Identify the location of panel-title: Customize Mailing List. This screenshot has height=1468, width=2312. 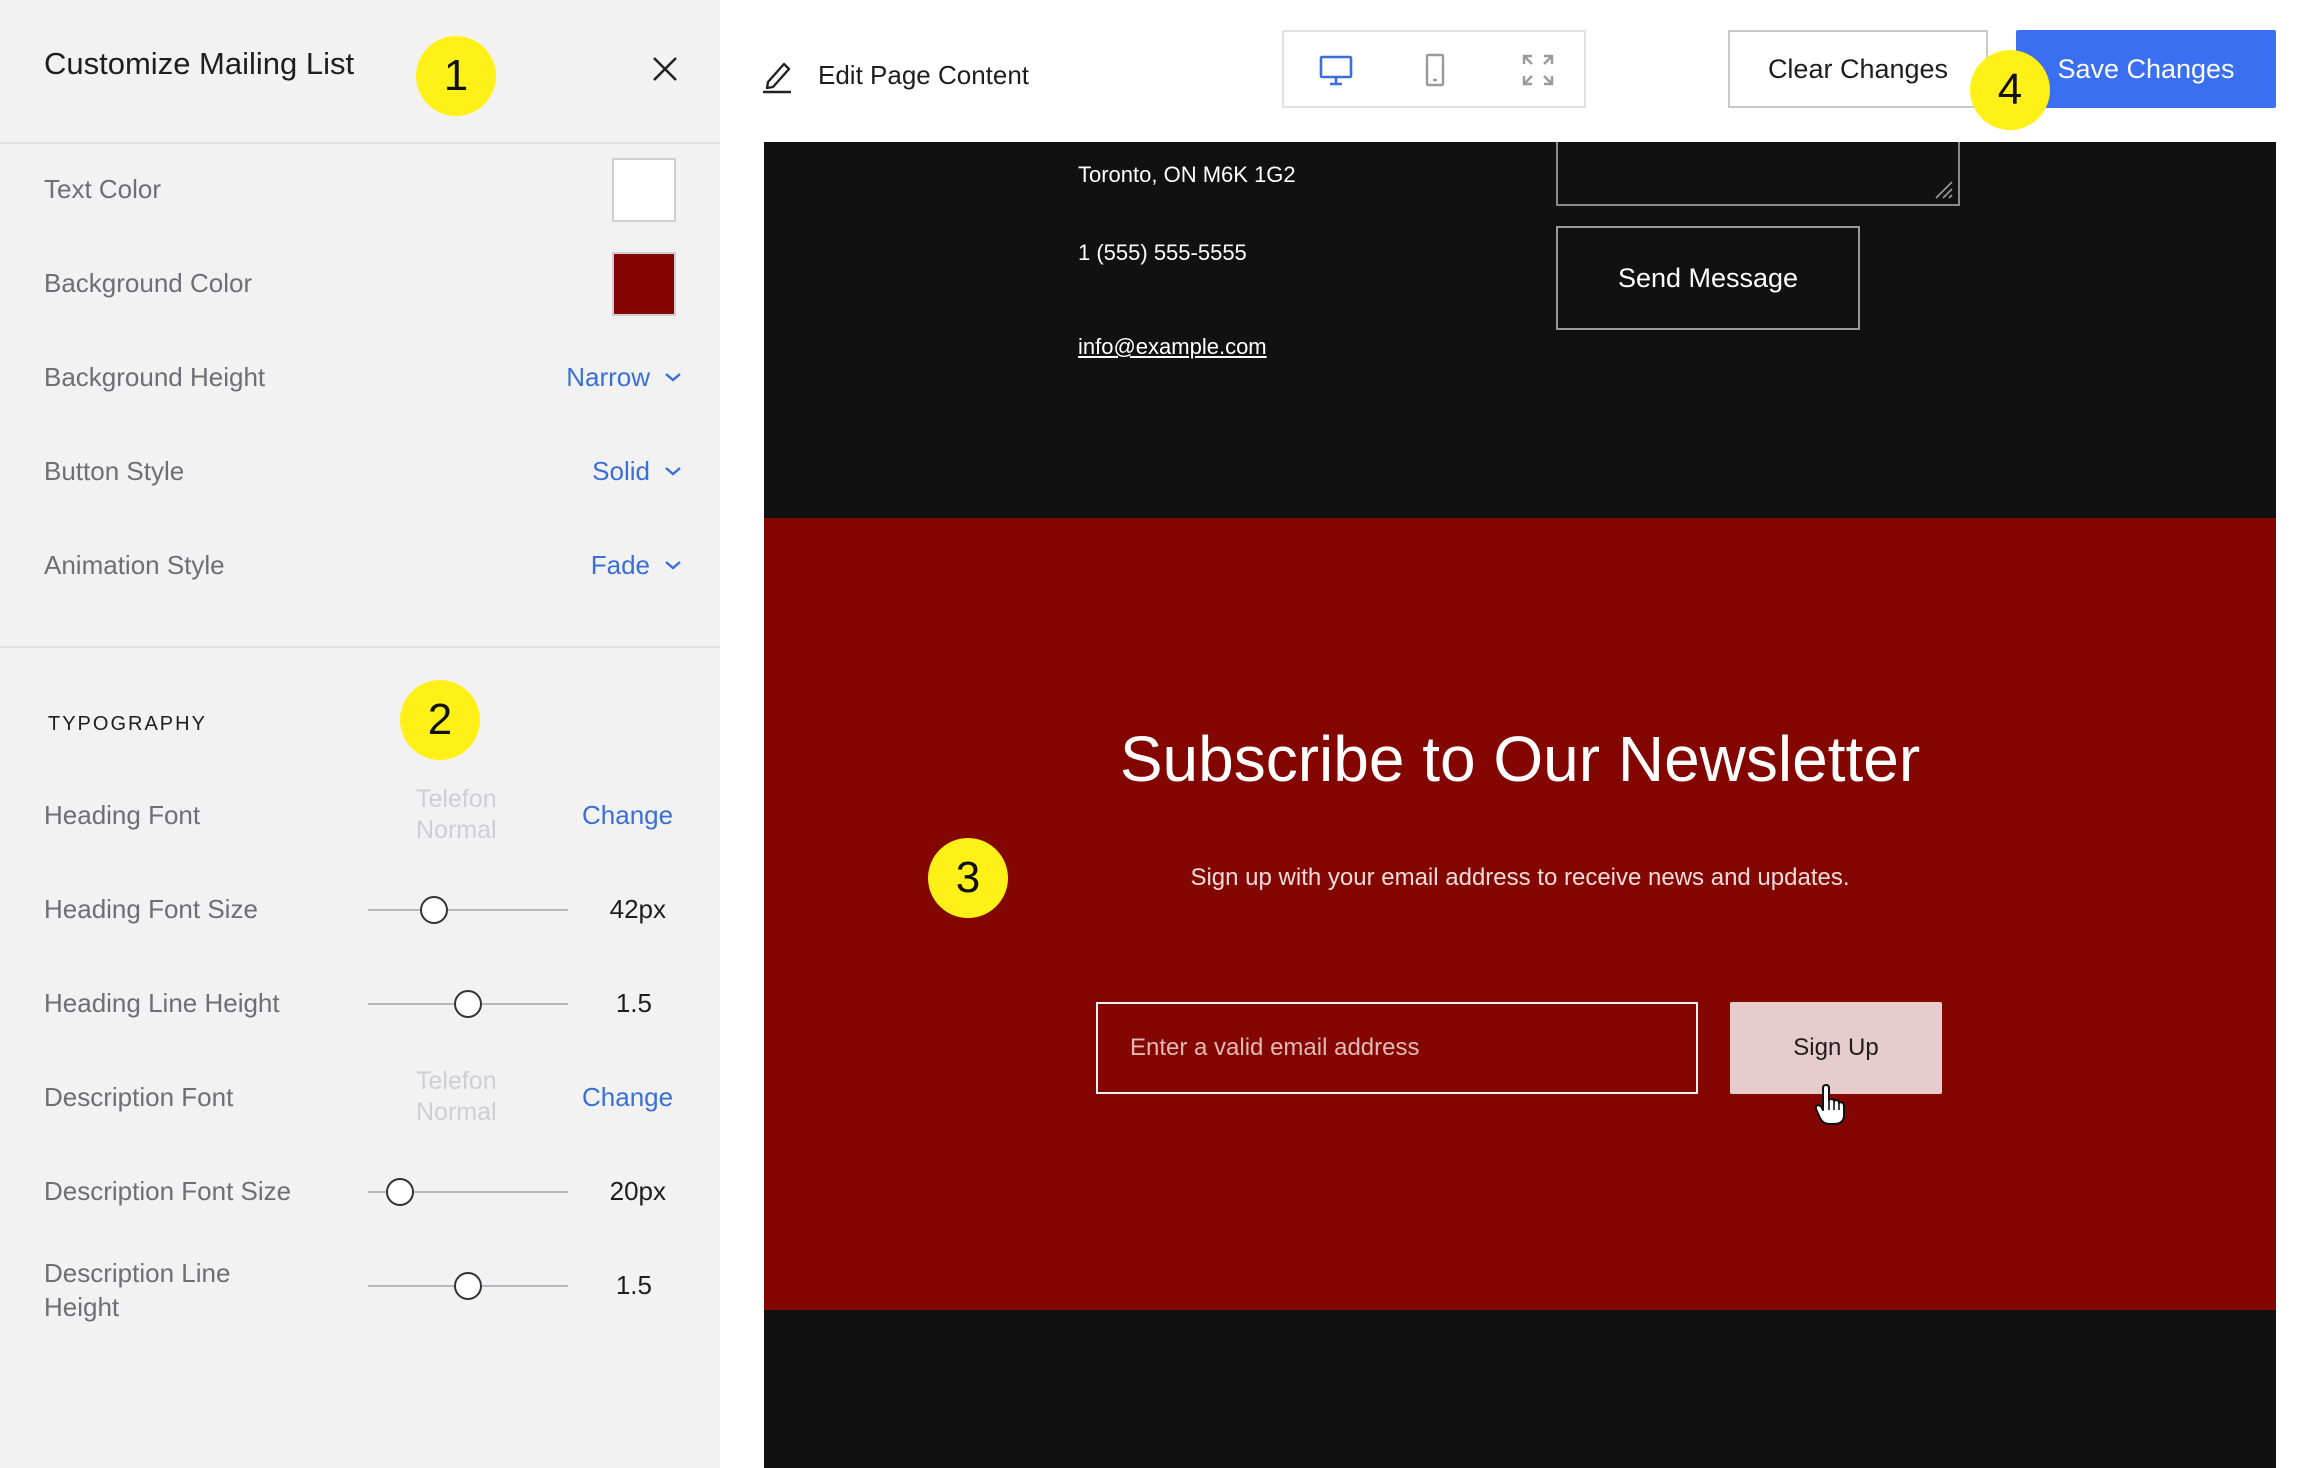
(199, 63).